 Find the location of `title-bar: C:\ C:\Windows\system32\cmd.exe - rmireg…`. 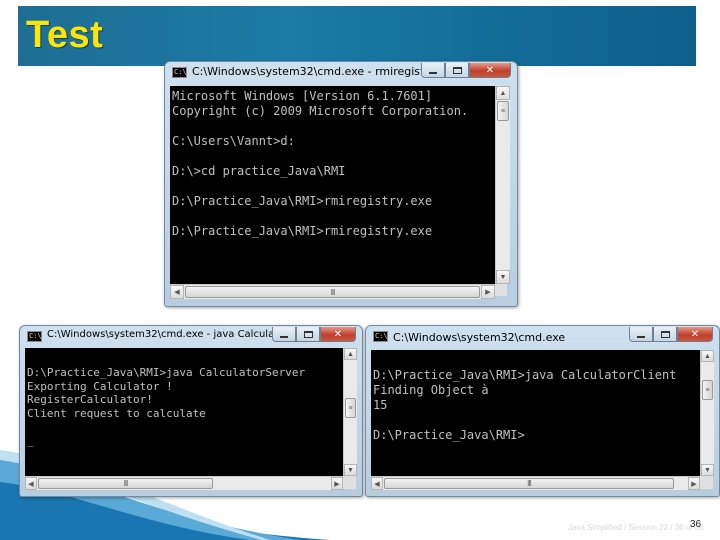

title-bar: C:\ C:\Windows\system32\cmd.exe - rmireg… is located at coordinates (341, 73).